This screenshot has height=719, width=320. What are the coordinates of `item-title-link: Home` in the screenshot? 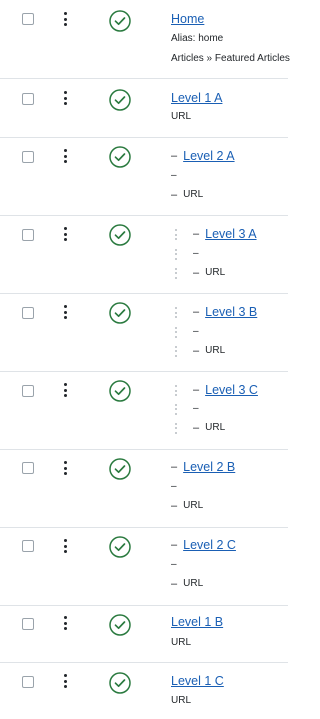 It's located at (187, 19).